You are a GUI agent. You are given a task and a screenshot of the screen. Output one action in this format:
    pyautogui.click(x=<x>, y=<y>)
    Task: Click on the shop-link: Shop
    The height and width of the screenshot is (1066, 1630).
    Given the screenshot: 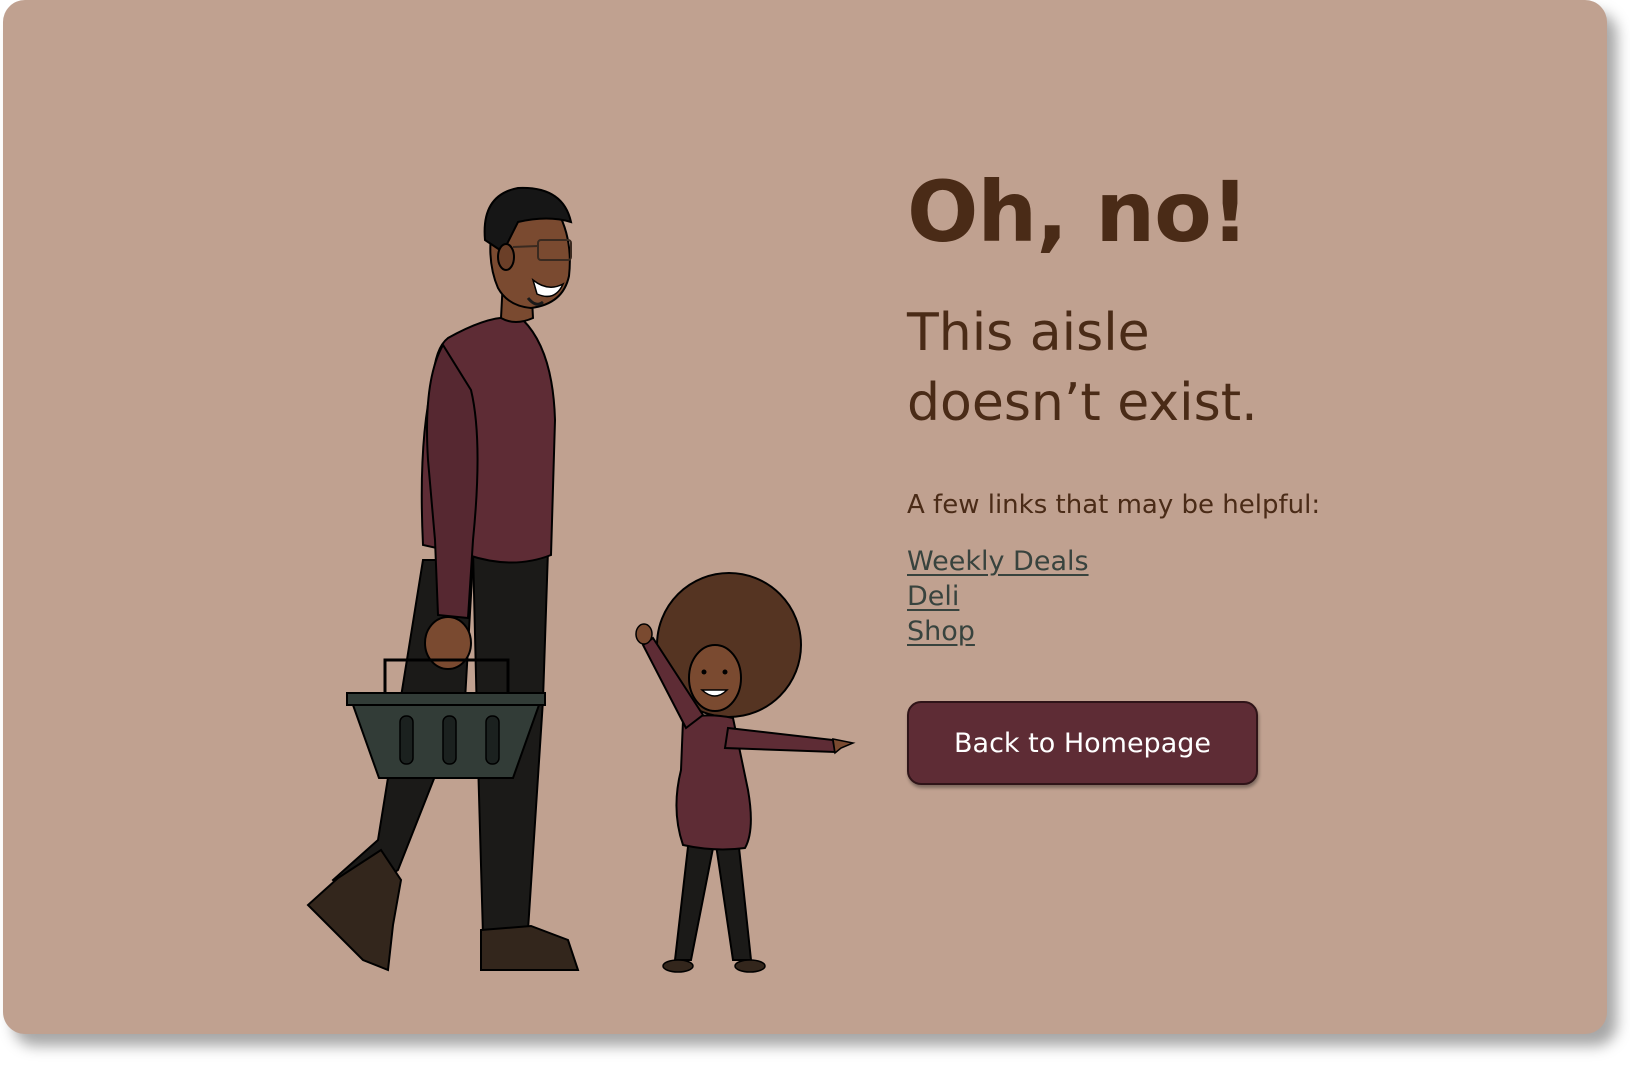 What is the action you would take?
    pyautogui.click(x=941, y=631)
    